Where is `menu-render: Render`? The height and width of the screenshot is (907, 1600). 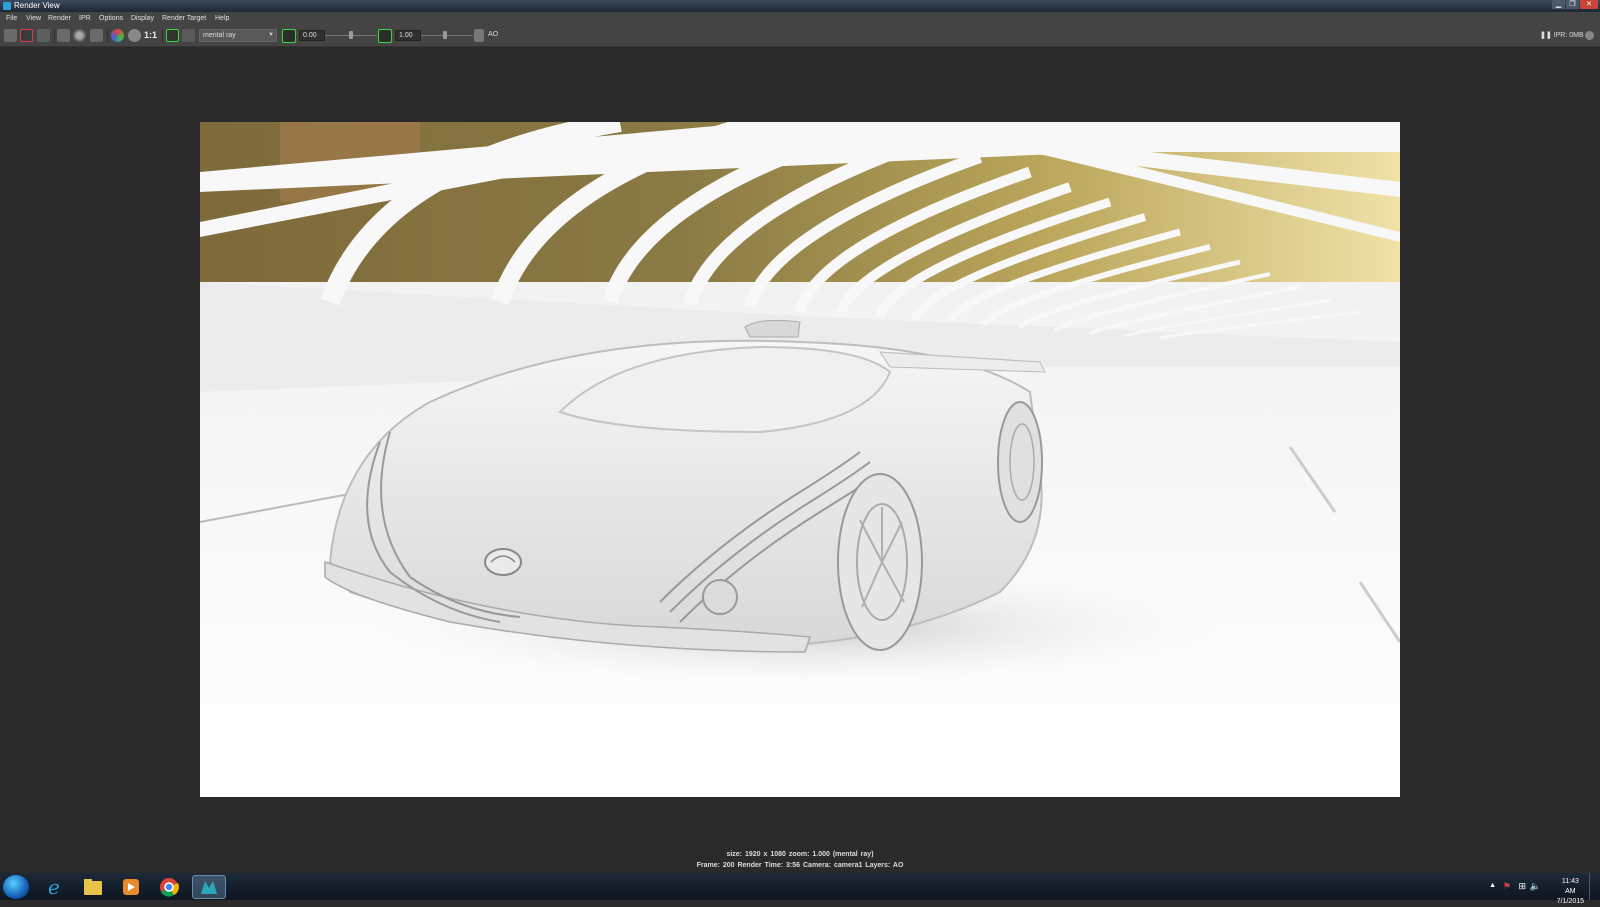
menu-render: Render is located at coordinates (59, 19).